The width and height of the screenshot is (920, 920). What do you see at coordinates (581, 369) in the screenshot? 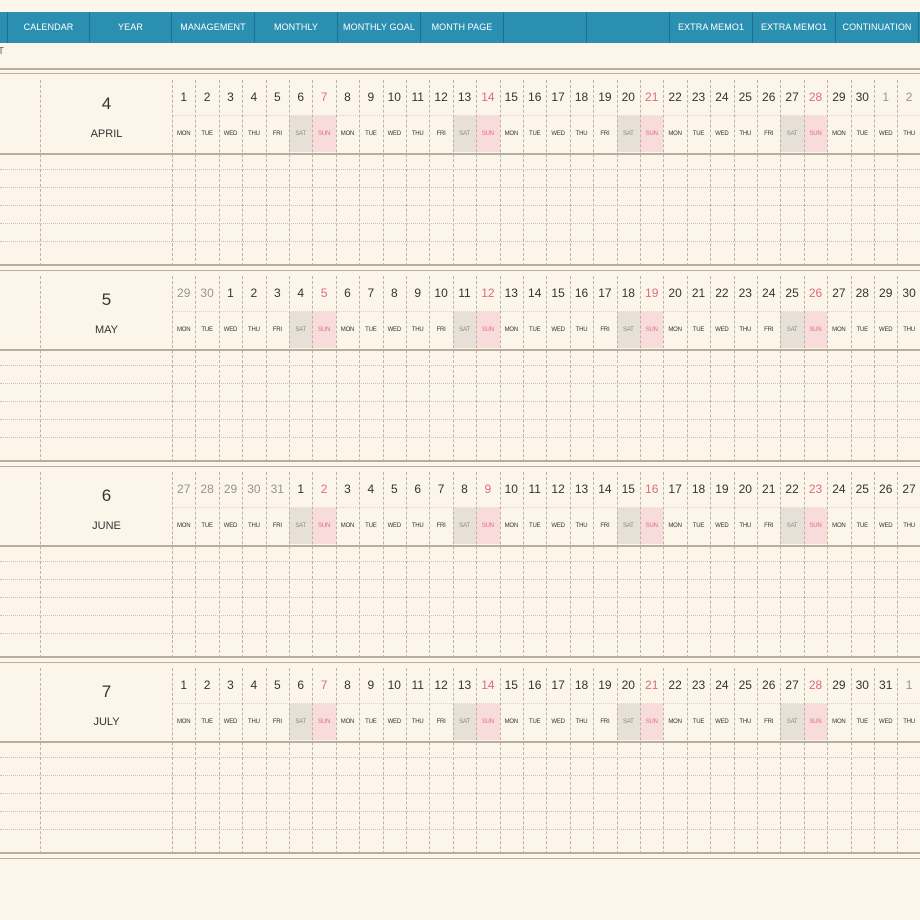
I see `day-column: 16 THU` at bounding box center [581, 369].